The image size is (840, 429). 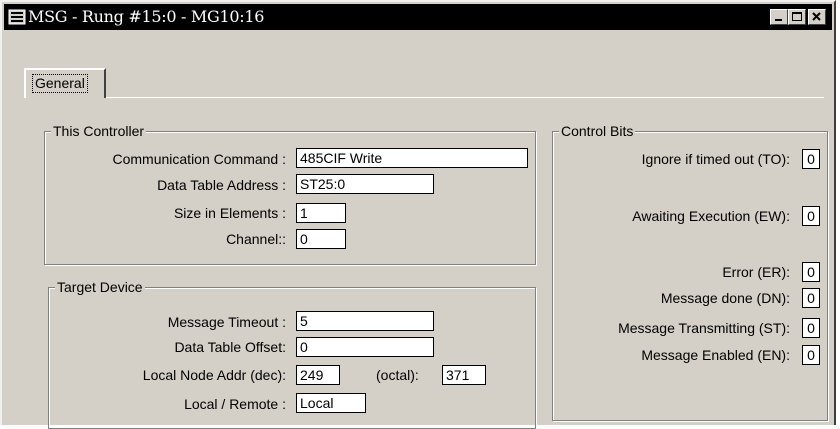 I want to click on tab-general: General, so click(x=65, y=83).